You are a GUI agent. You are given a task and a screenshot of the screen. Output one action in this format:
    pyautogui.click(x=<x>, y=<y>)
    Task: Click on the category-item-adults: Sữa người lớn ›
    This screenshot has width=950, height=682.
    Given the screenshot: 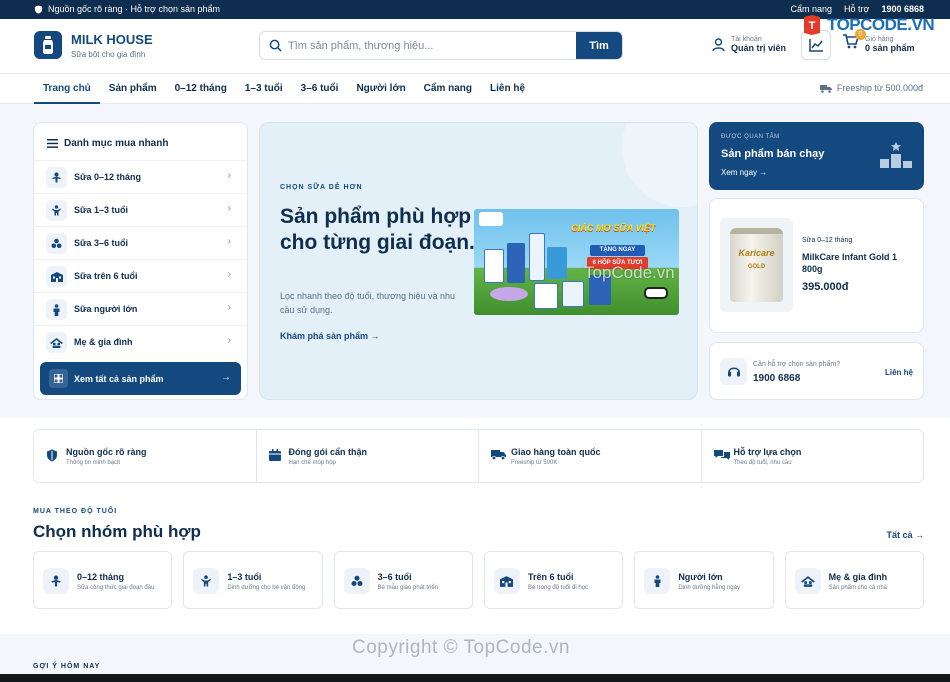 What is the action you would take?
    pyautogui.click(x=140, y=308)
    